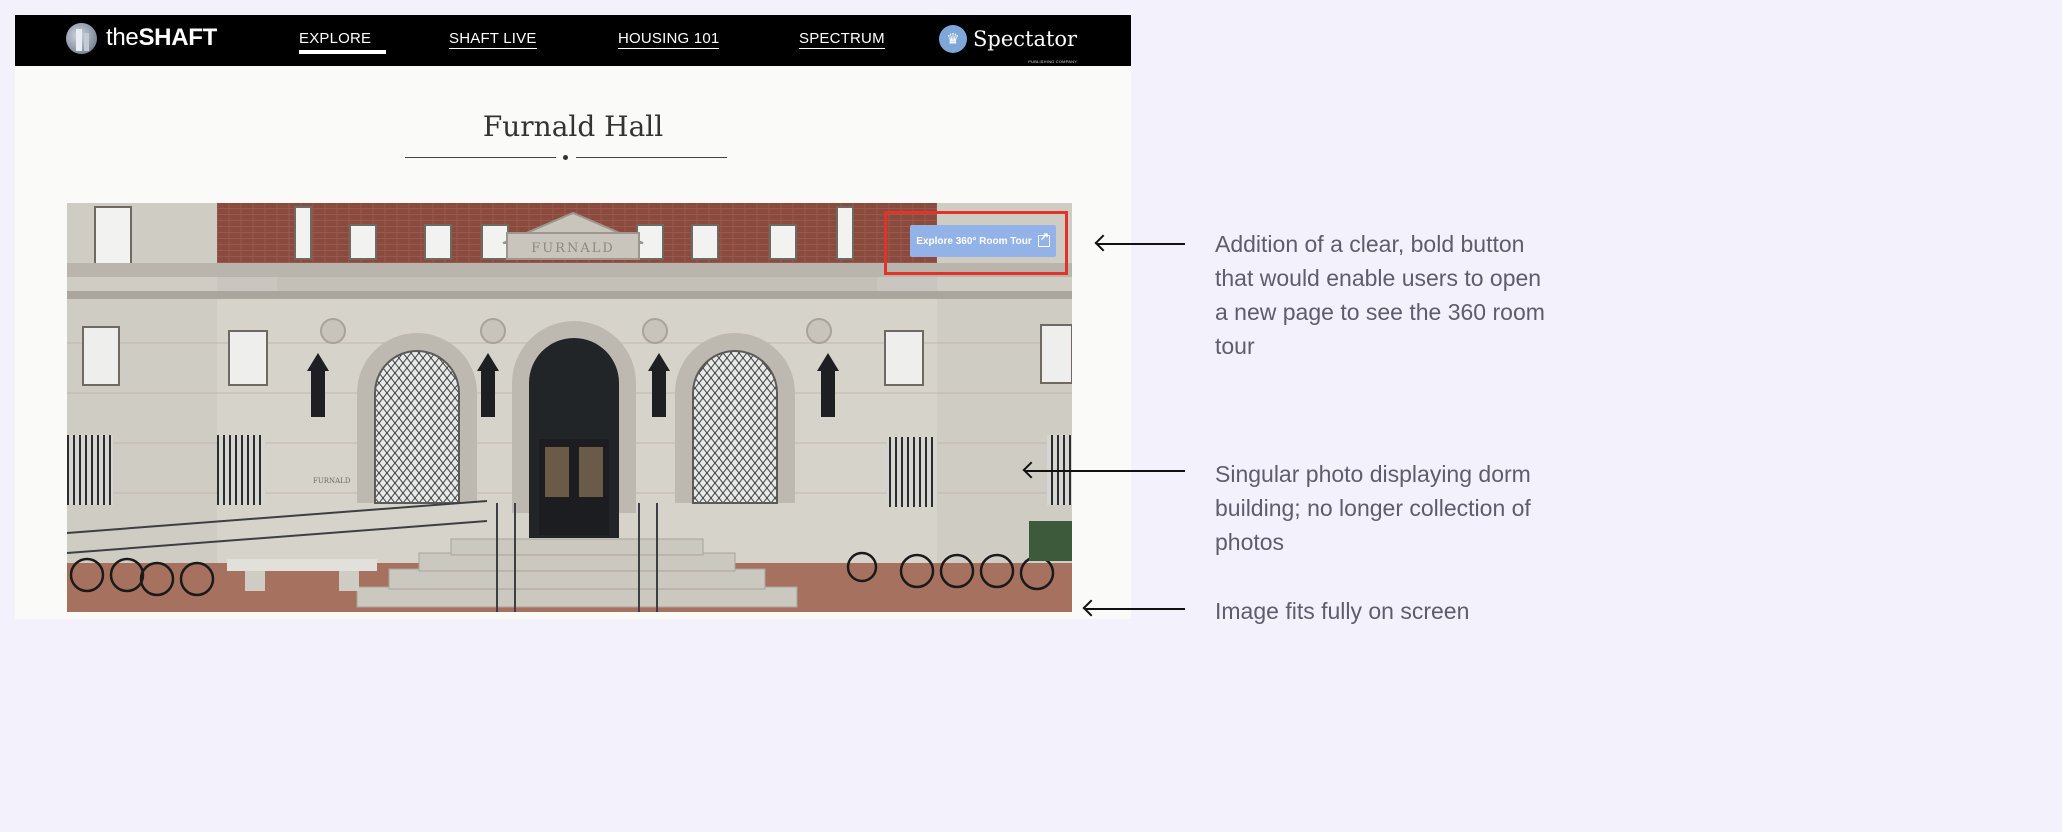 This screenshot has height=832, width=2062. I want to click on crown-icon: ♛, so click(953, 39).